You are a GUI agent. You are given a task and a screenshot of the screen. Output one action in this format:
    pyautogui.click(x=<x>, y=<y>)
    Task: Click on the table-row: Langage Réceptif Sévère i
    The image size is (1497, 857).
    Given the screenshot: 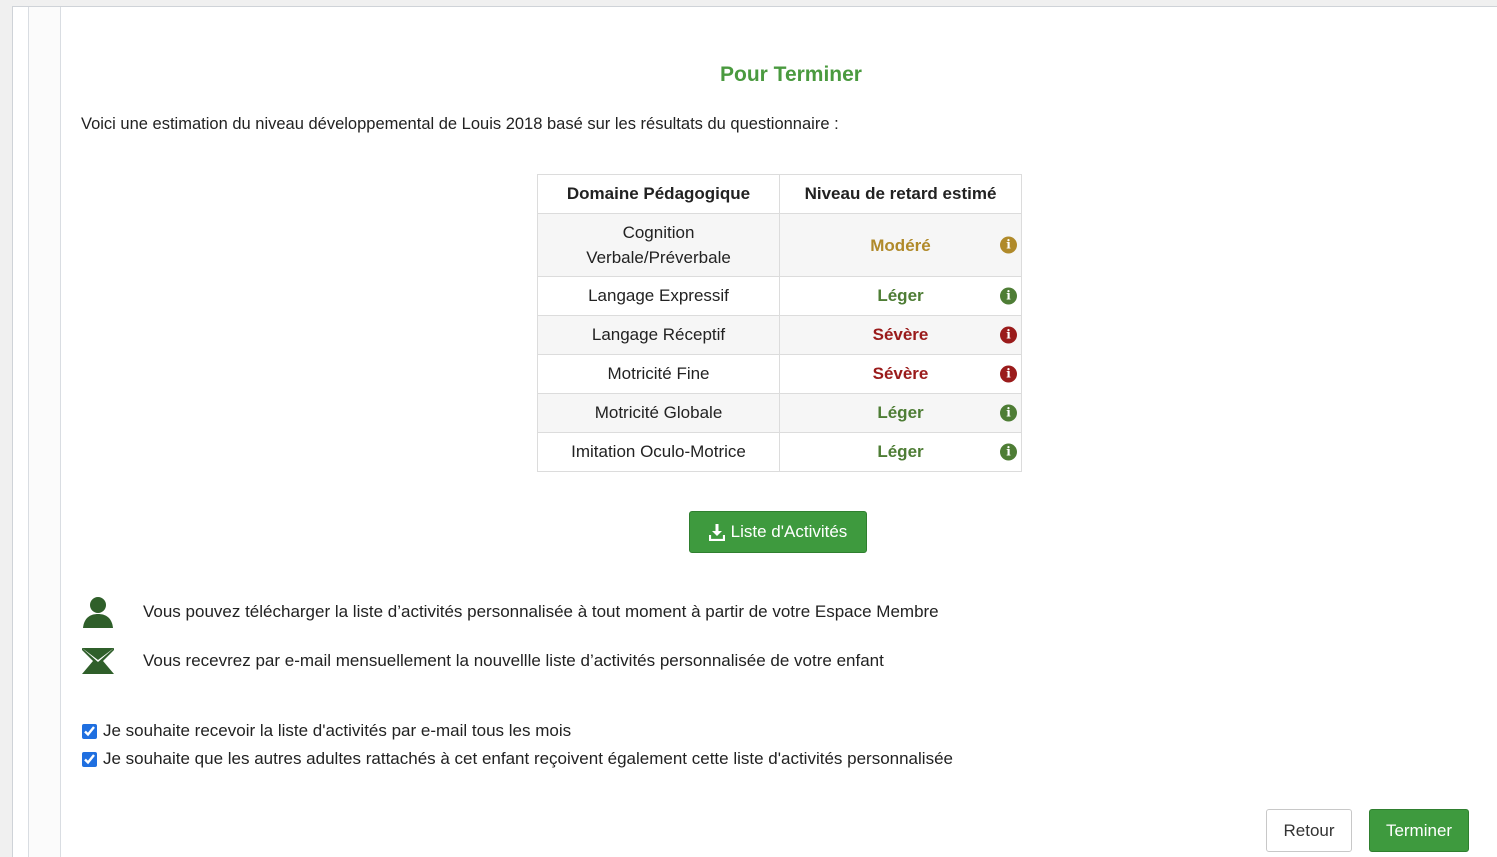 What is the action you would take?
    pyautogui.click(x=779, y=335)
    